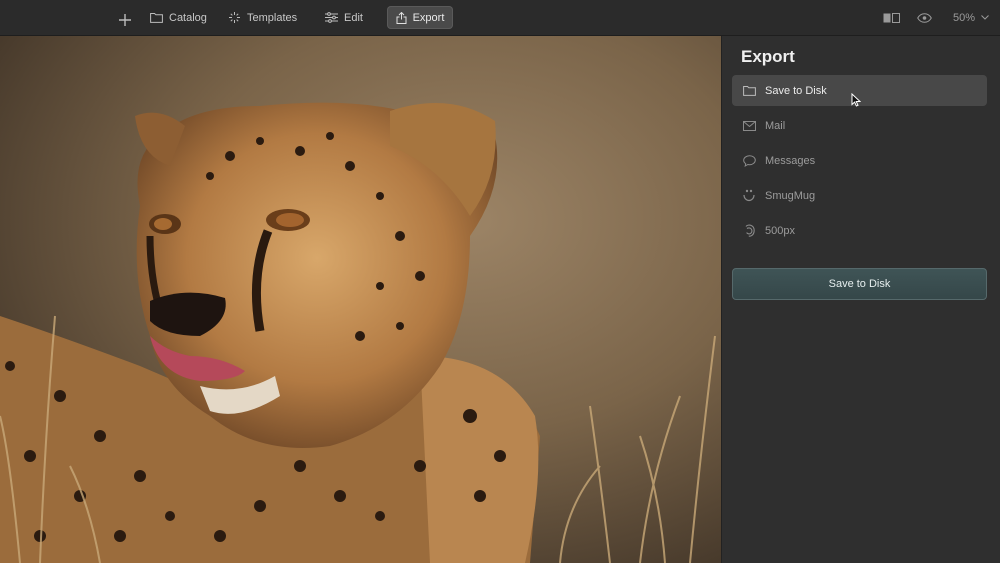  I want to click on catalog-label: Catalog, so click(188, 17).